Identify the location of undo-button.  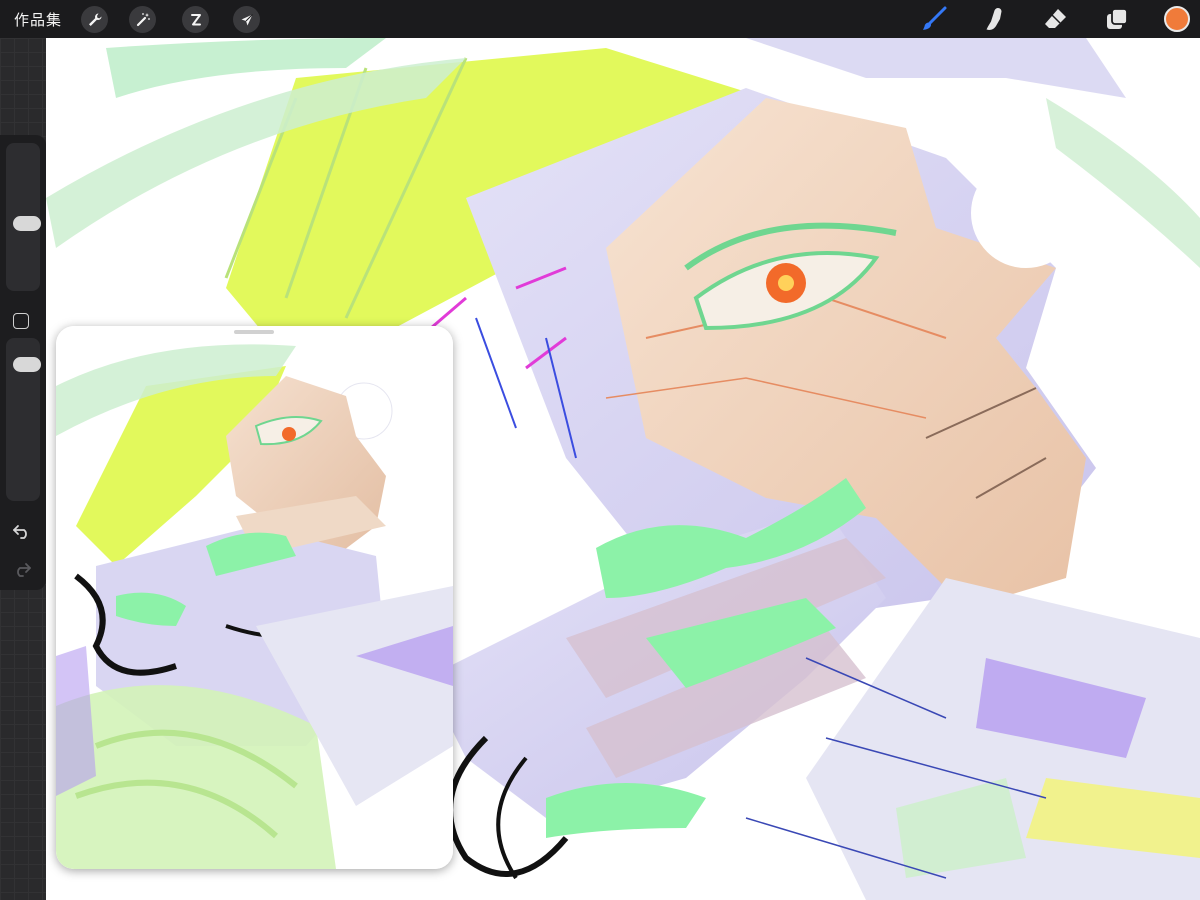
(22, 531).